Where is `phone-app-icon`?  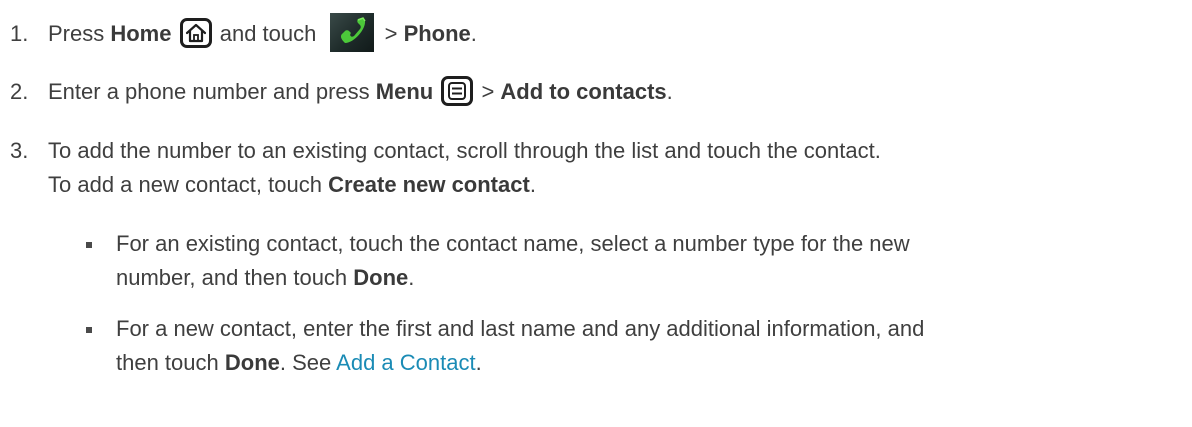 phone-app-icon is located at coordinates (352, 32).